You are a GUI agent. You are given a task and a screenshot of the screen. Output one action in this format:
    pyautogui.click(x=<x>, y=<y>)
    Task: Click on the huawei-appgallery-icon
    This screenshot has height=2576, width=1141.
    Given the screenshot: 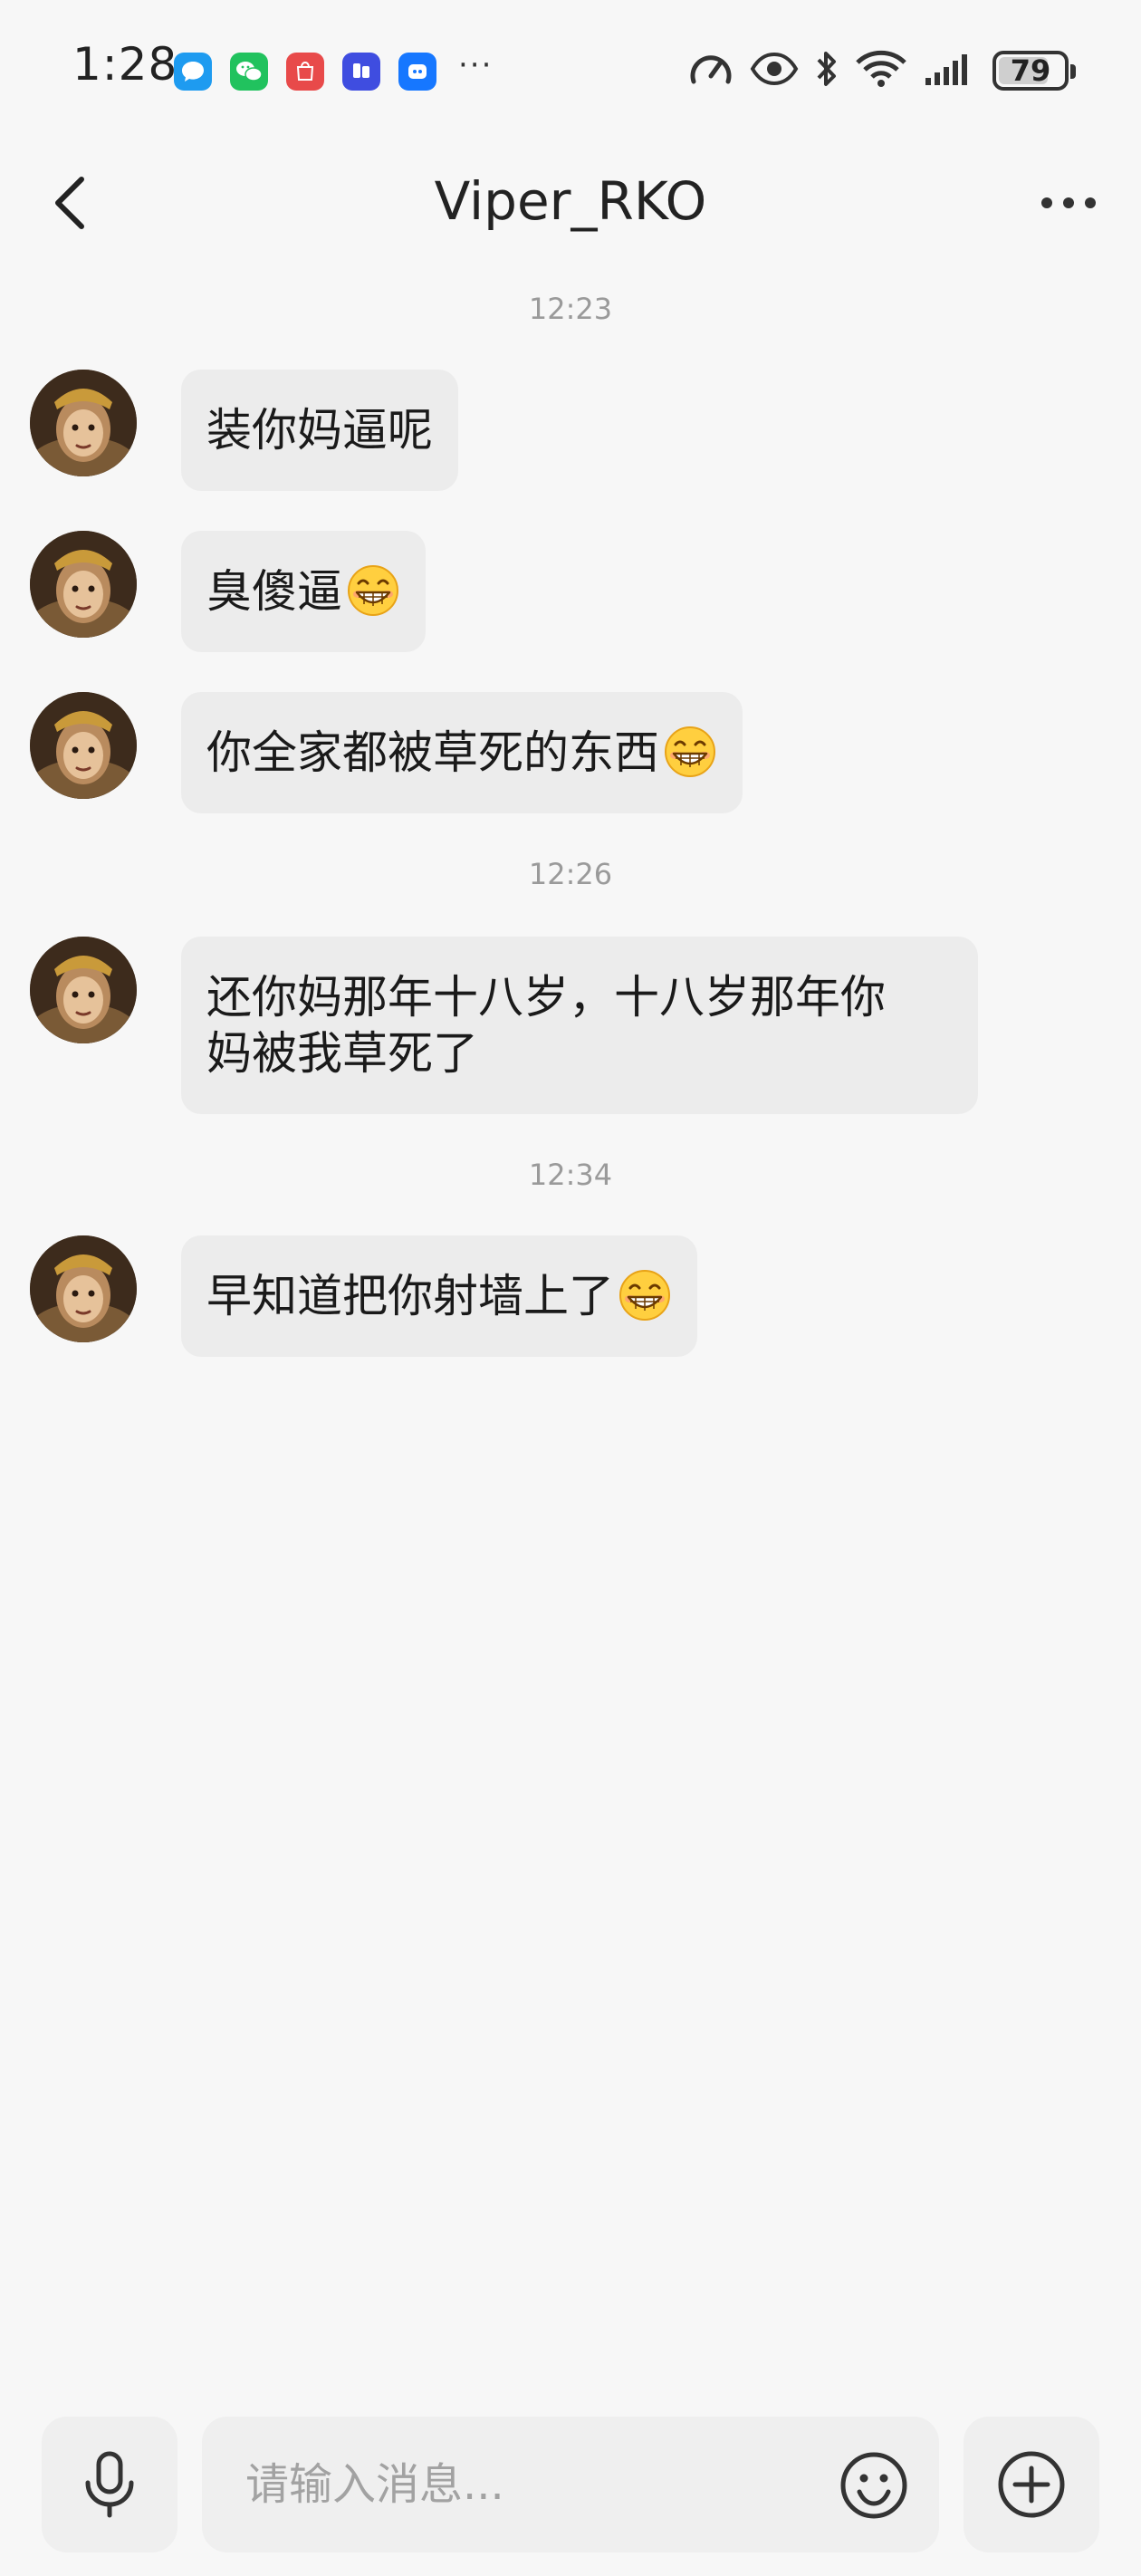 What is the action you would take?
    pyautogui.click(x=305, y=72)
    